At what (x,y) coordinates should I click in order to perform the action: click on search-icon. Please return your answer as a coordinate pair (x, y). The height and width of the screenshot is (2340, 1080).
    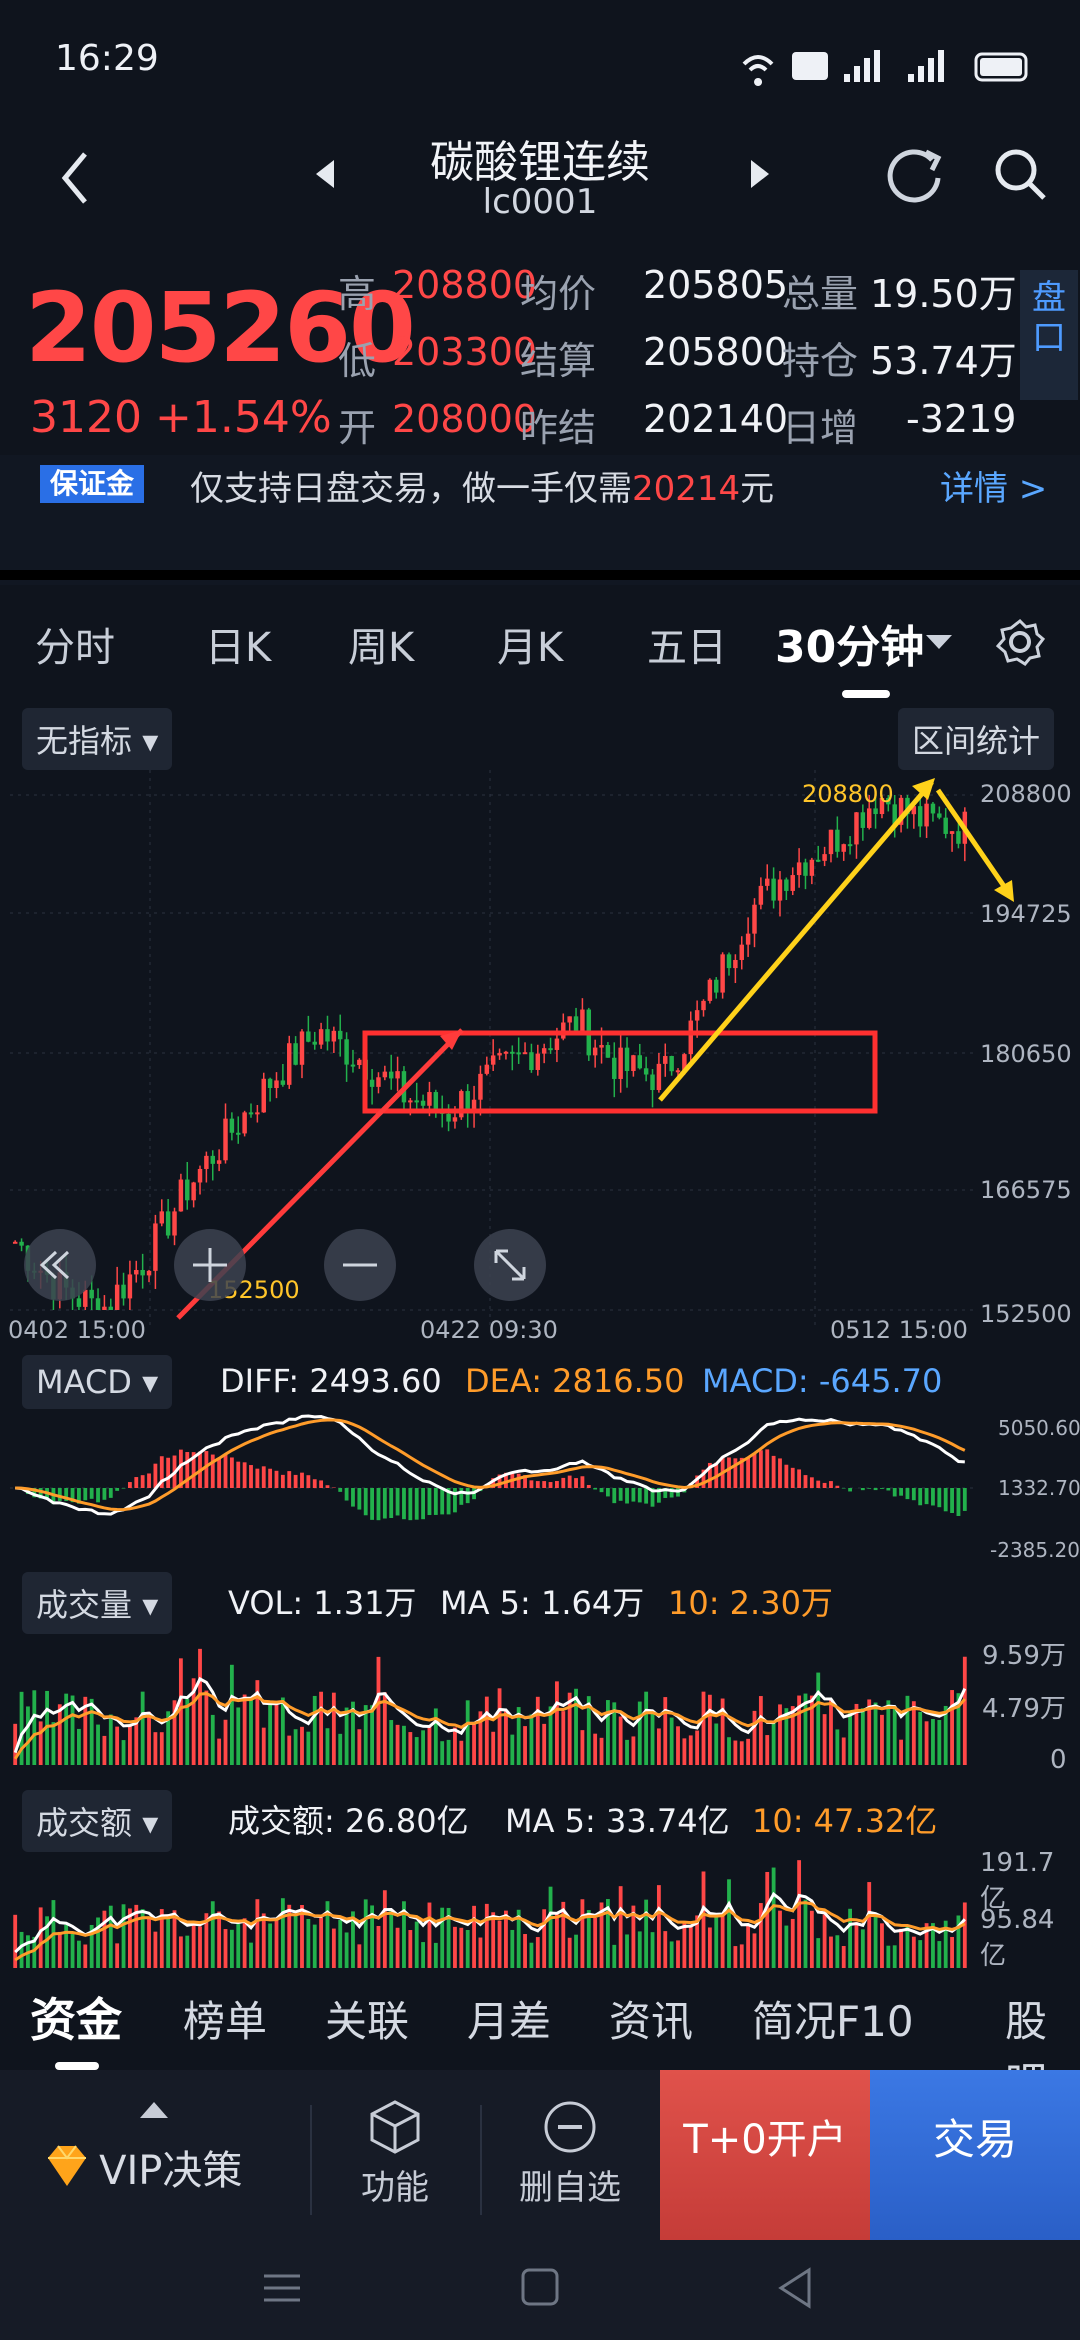
    Looking at the image, I should click on (1020, 174).